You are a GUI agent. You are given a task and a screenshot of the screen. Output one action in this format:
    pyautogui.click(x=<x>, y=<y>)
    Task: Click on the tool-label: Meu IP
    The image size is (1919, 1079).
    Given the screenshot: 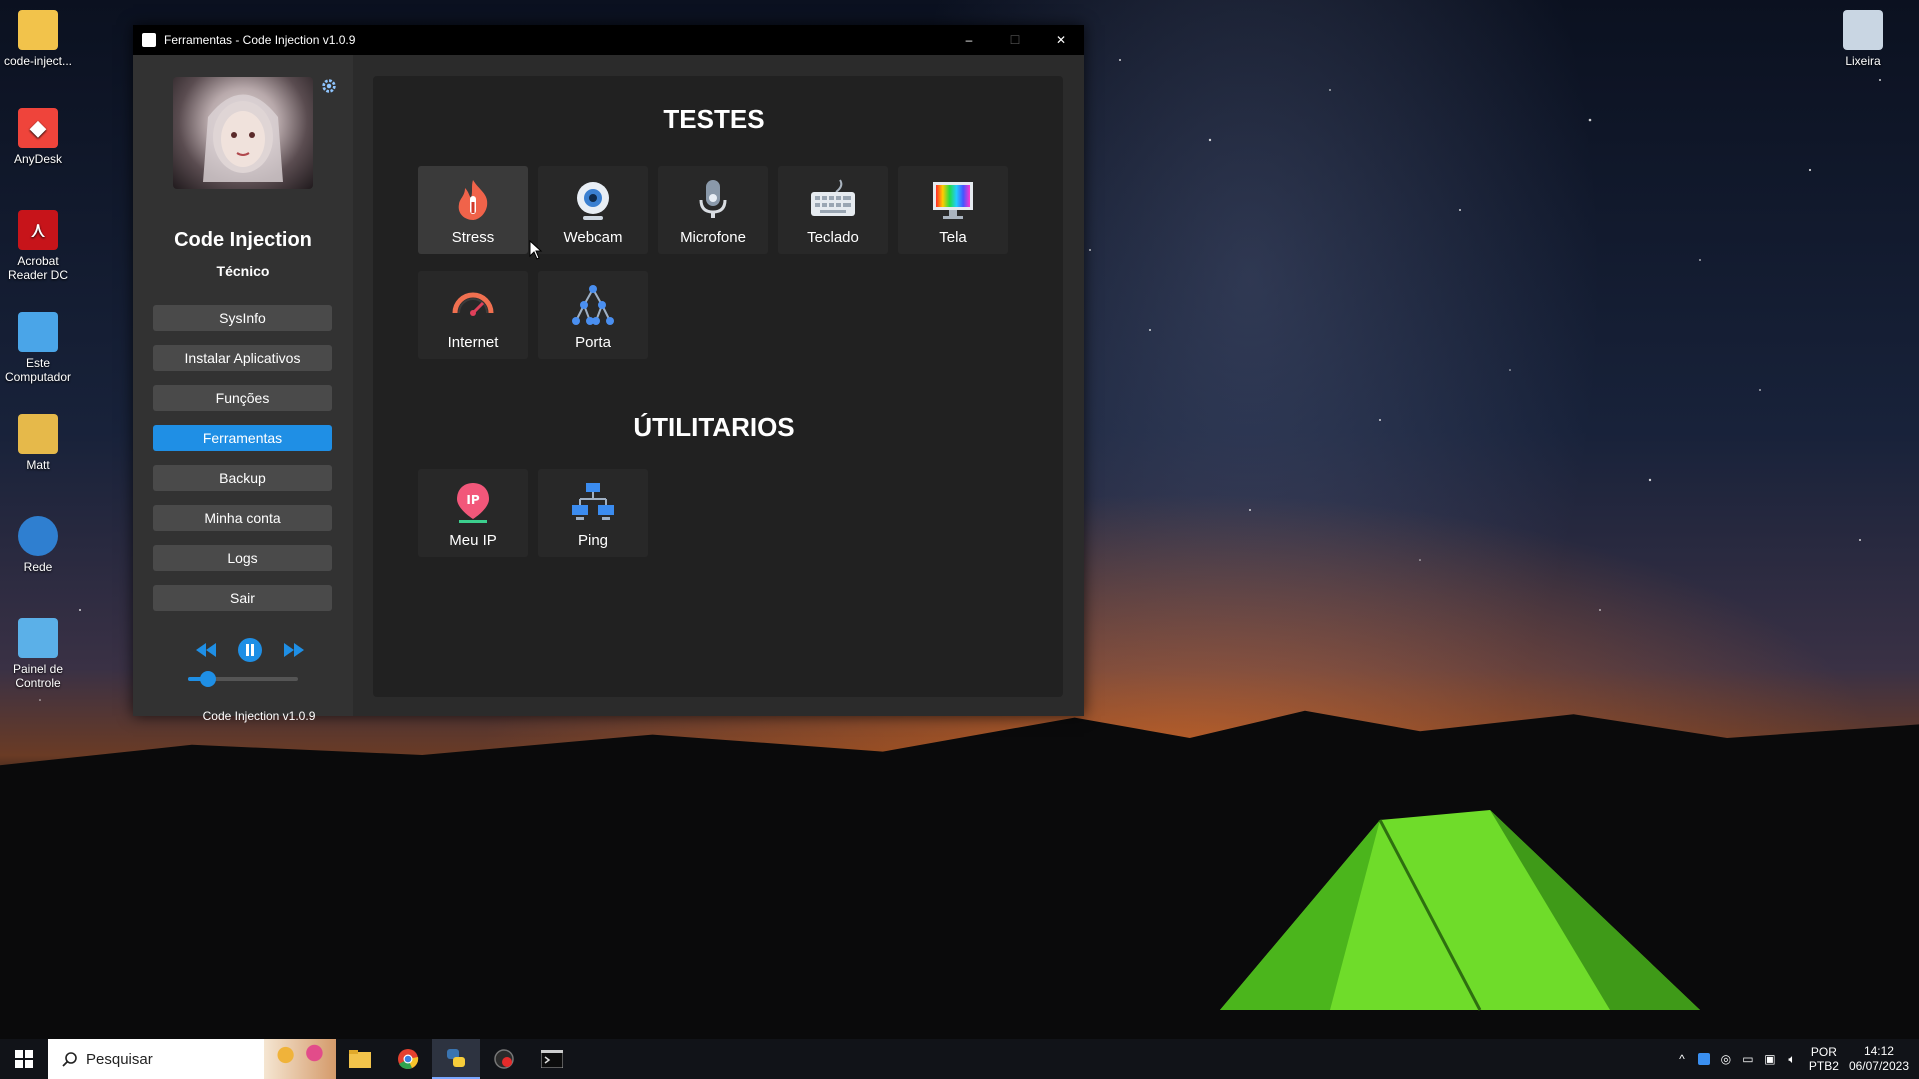 What is the action you would take?
    pyautogui.click(x=473, y=540)
    